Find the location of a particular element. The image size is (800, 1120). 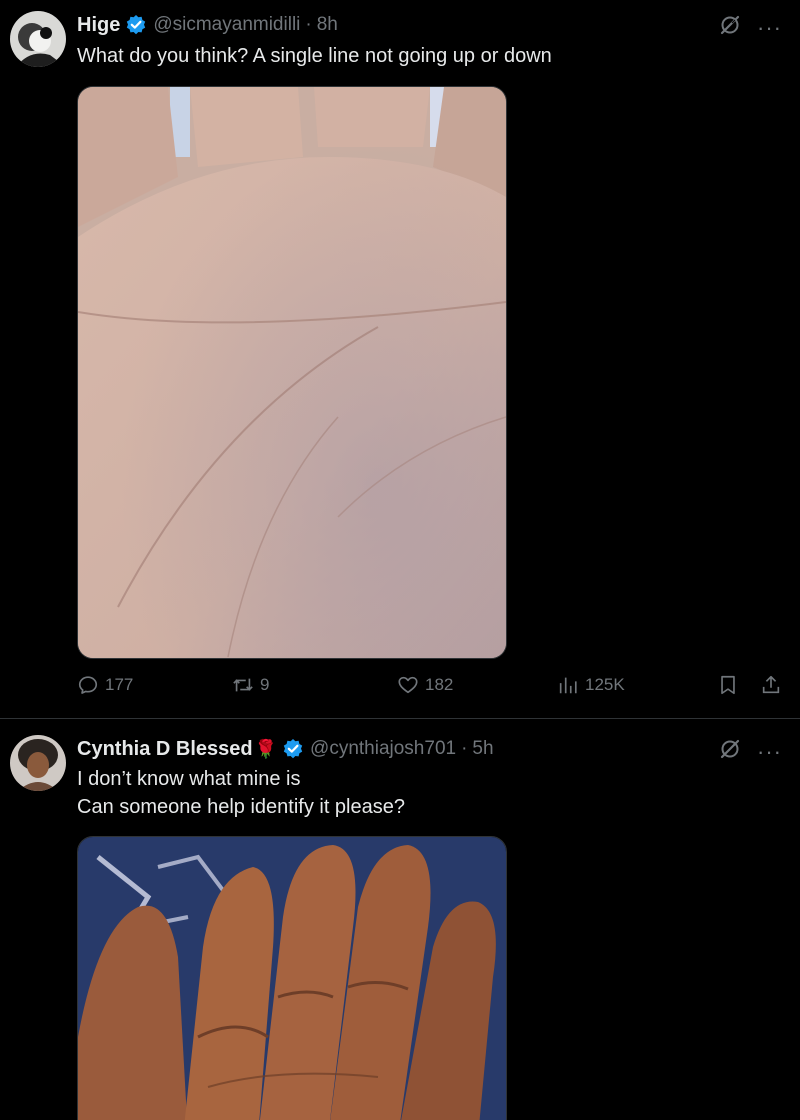

view-count: 125K is located at coordinates (605, 684).